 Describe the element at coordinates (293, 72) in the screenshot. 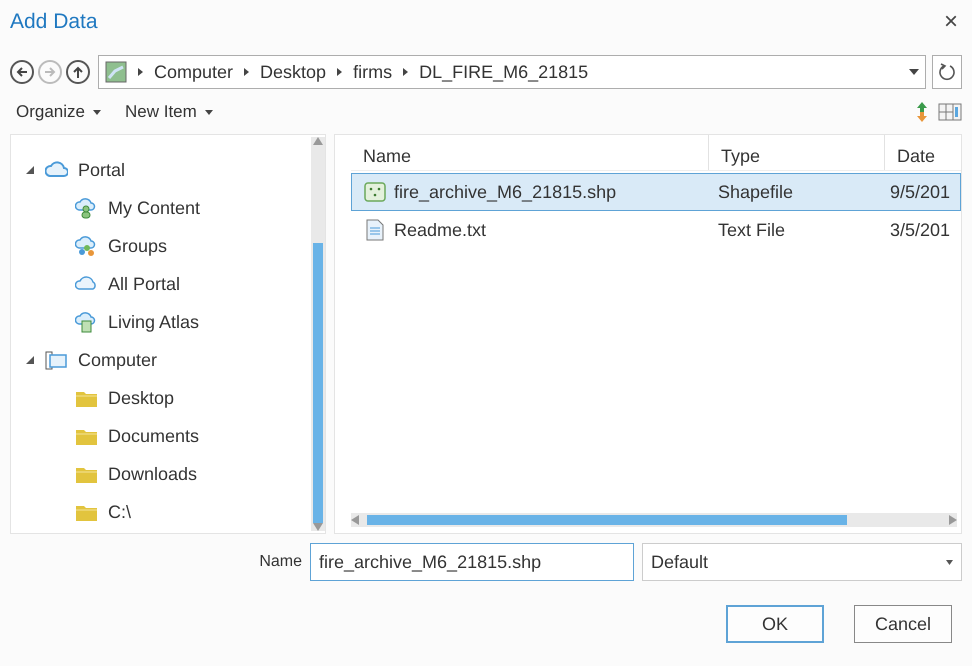

I see `breadcrumb-item: Desktop` at that location.